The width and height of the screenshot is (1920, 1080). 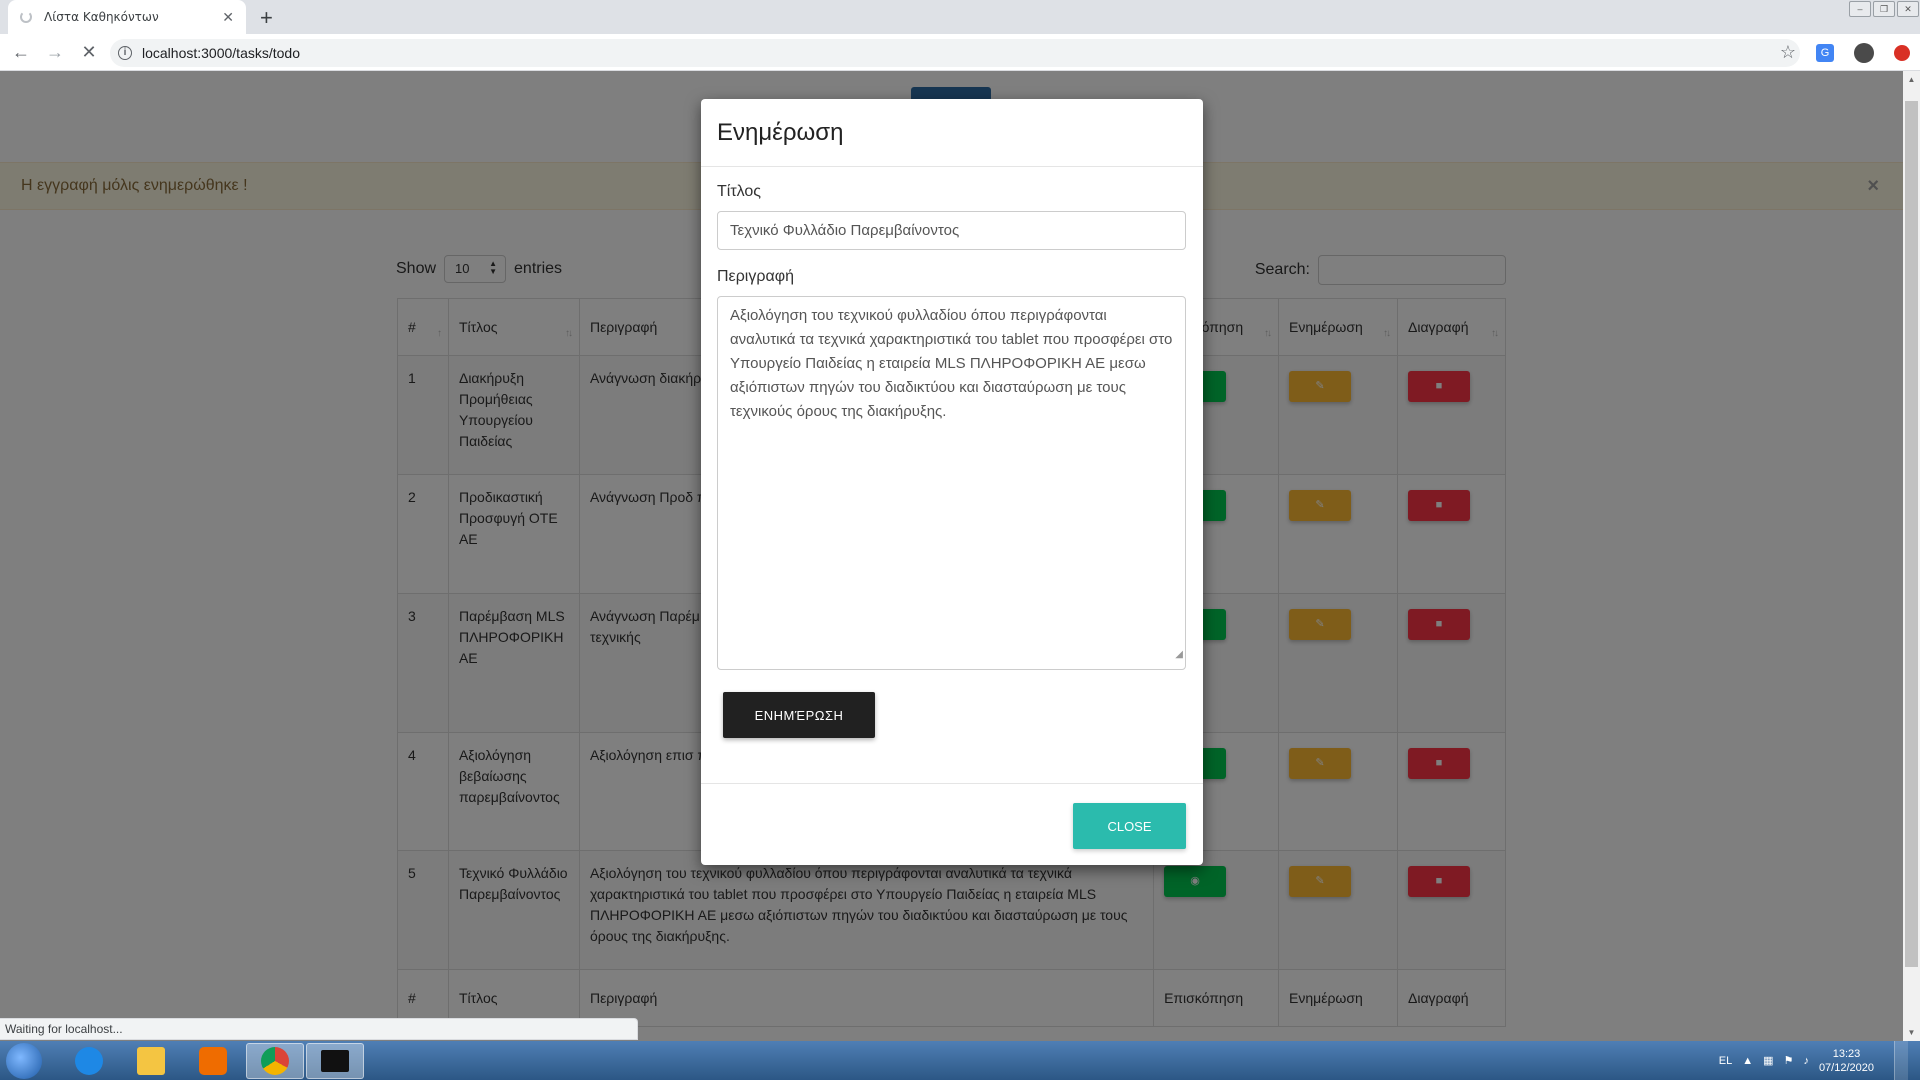 I want to click on vertical-scrollbar: ▲ ▼, so click(x=1911, y=556).